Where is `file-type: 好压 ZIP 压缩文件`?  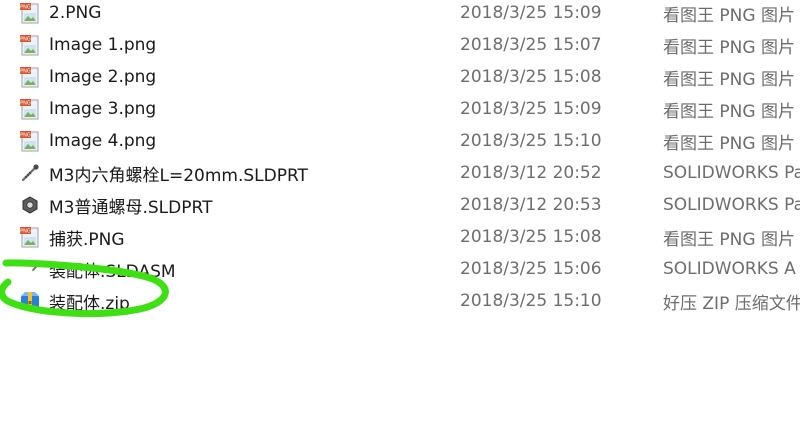 file-type: 好压 ZIP 压缩文件 is located at coordinates (731, 303).